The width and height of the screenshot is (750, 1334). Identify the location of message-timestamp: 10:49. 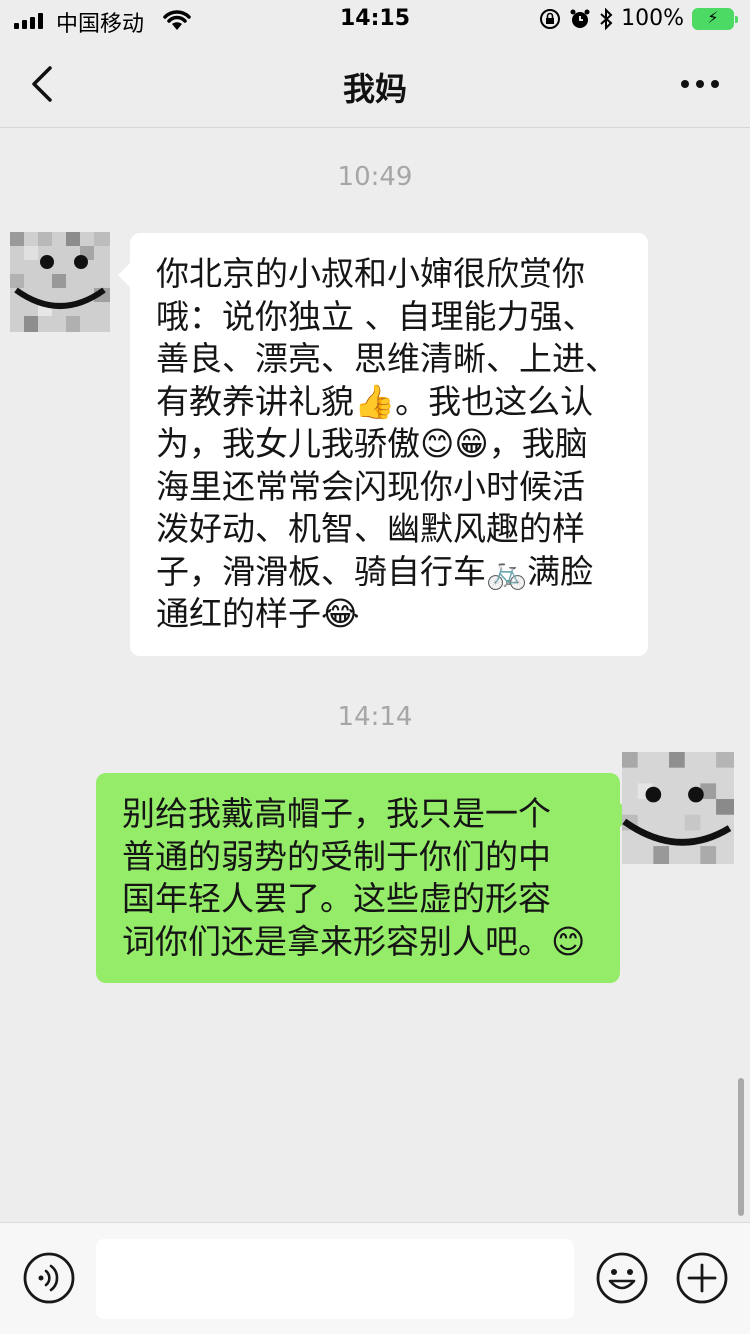
(375, 177).